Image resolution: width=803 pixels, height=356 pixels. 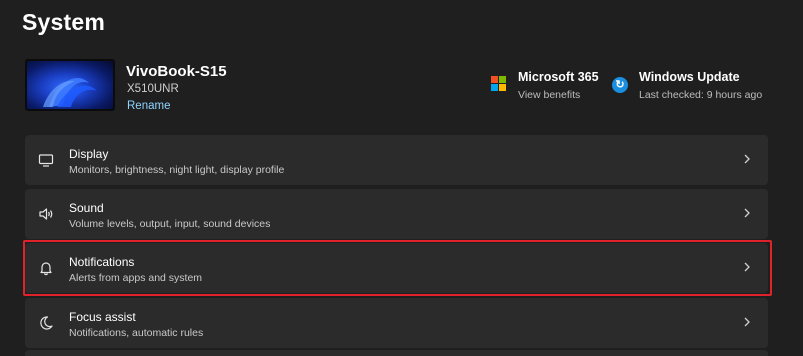 I want to click on settings-row-subtitle: Notifications, automatic rules, so click(x=136, y=333).